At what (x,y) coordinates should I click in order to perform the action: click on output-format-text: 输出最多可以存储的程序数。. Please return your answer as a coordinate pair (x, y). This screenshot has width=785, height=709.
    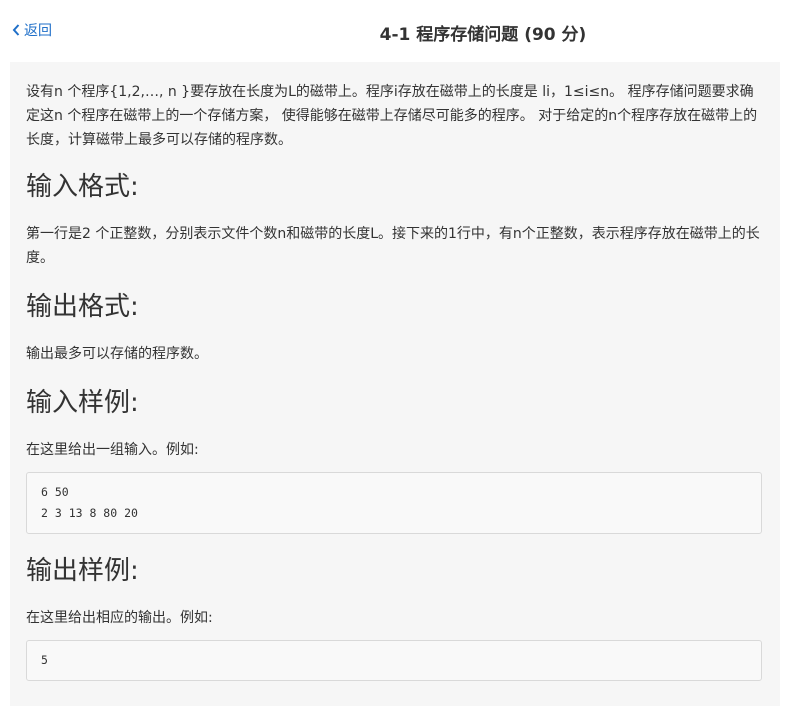
    Looking at the image, I should click on (117, 354).